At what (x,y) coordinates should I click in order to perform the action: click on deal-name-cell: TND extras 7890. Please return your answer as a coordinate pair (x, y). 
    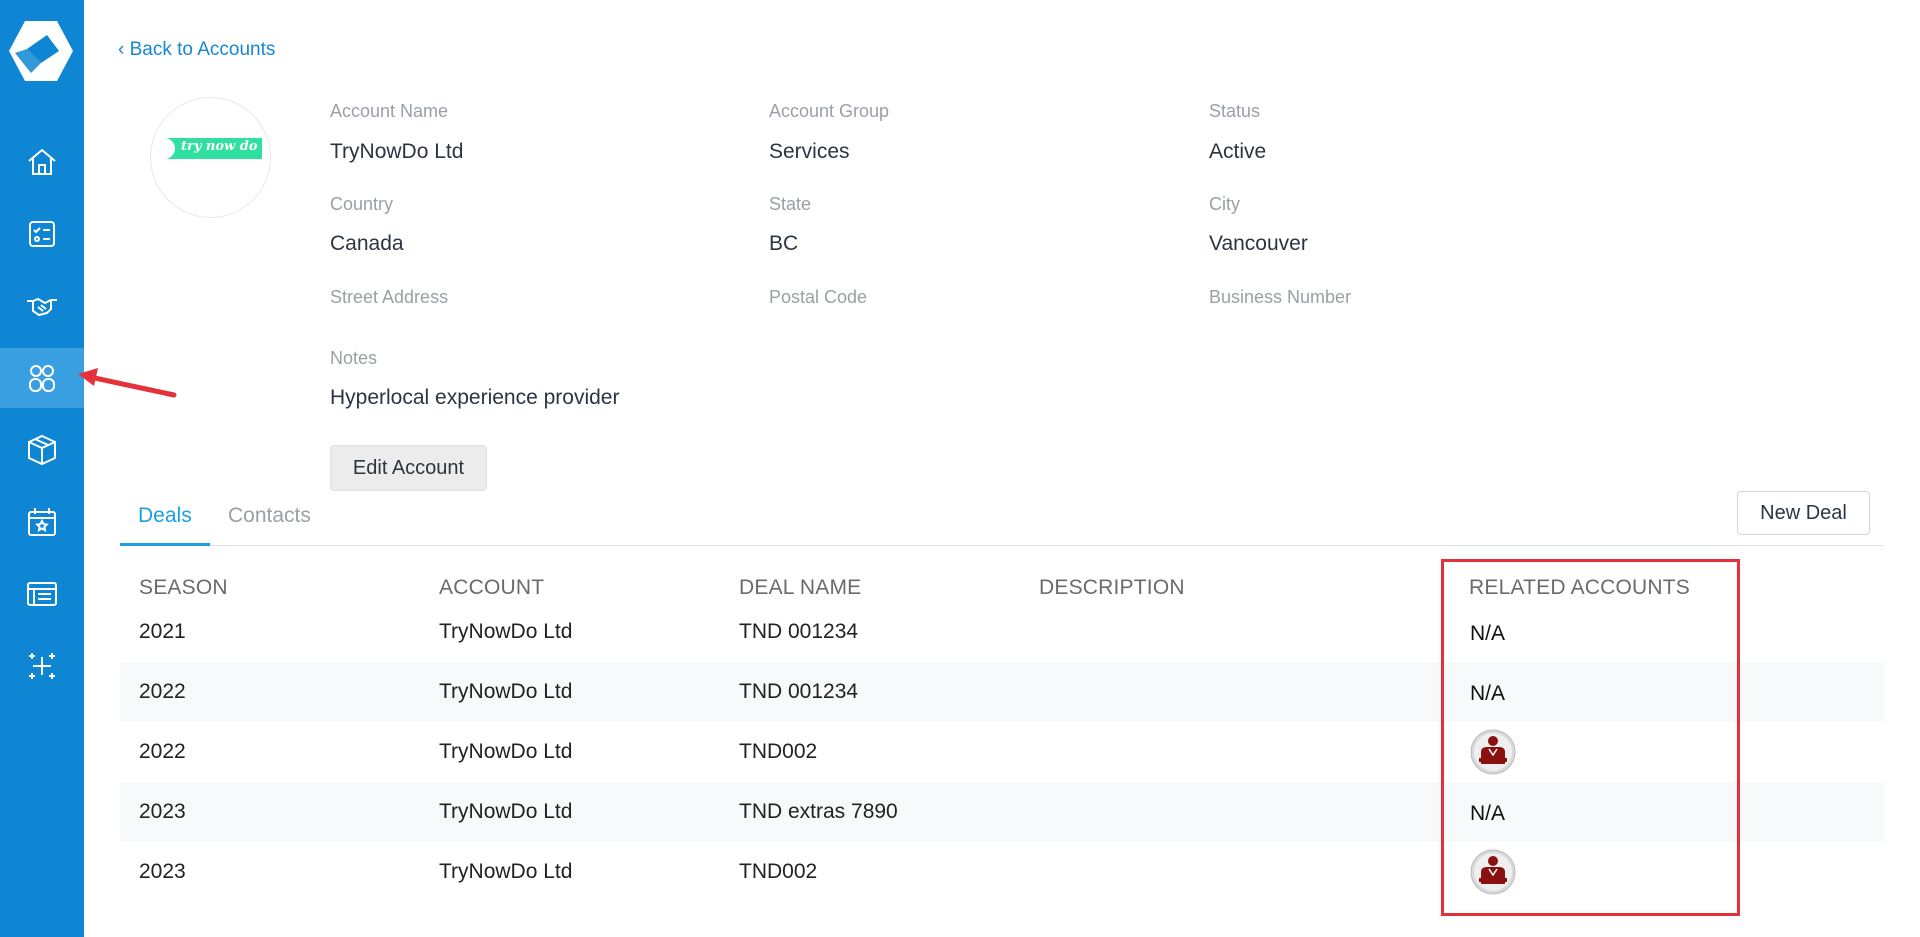
    Looking at the image, I should click on (818, 811).